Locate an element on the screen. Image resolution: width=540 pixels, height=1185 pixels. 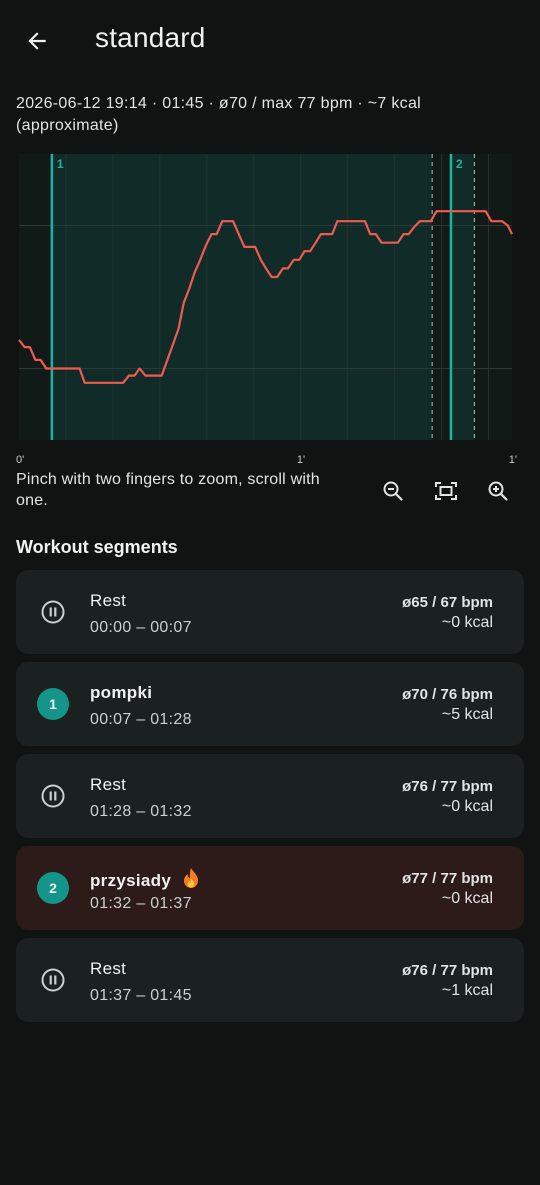
segment-name-wrap: przysiady is located at coordinates (145, 880).